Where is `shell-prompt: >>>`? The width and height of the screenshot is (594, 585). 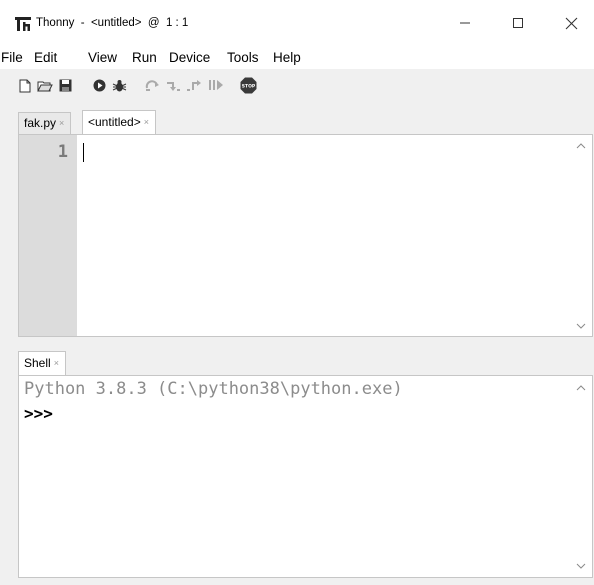 shell-prompt: >>> is located at coordinates (38, 413).